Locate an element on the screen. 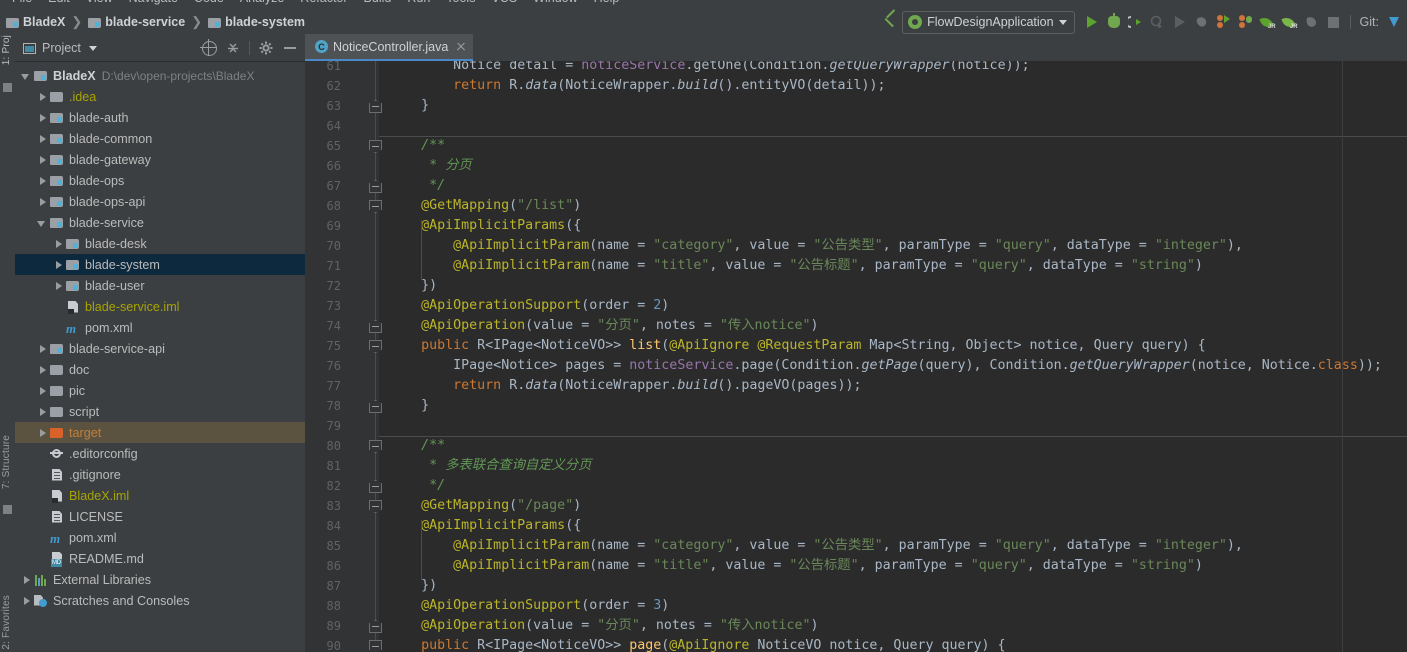 The width and height of the screenshot is (1407, 652). tree-item-blade-system: blade-system is located at coordinates (160, 264).